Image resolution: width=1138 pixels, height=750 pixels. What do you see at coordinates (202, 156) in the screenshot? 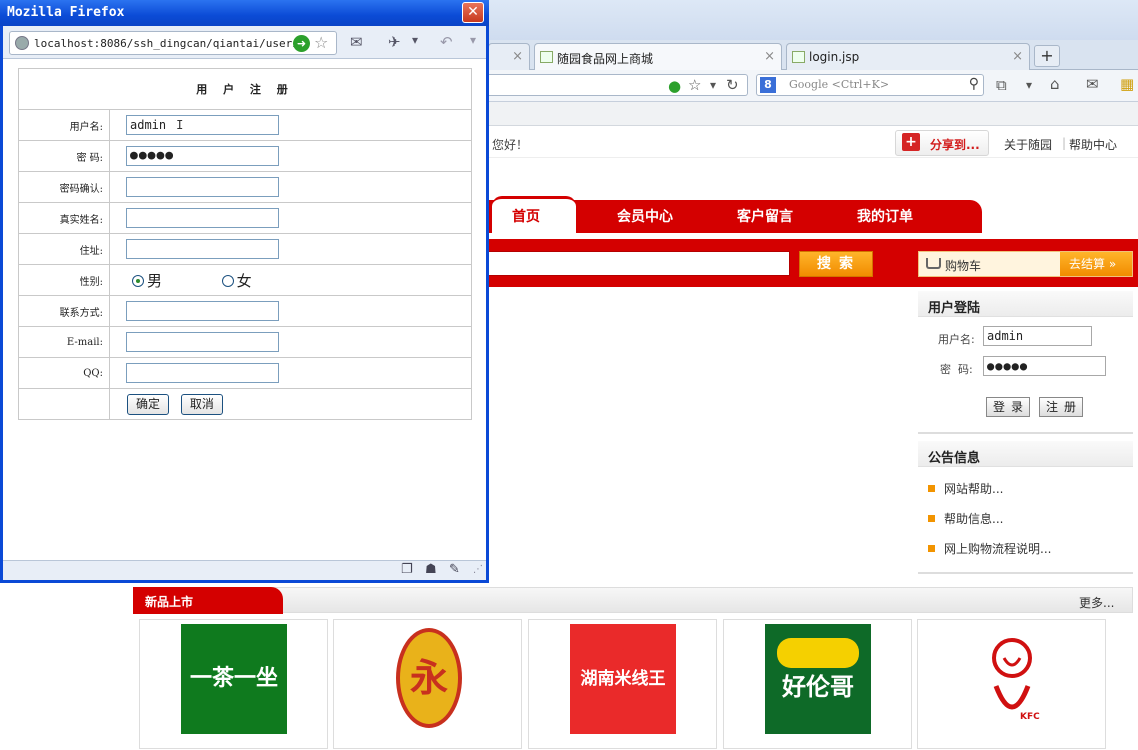
I see `password-input: ●●●●●` at bounding box center [202, 156].